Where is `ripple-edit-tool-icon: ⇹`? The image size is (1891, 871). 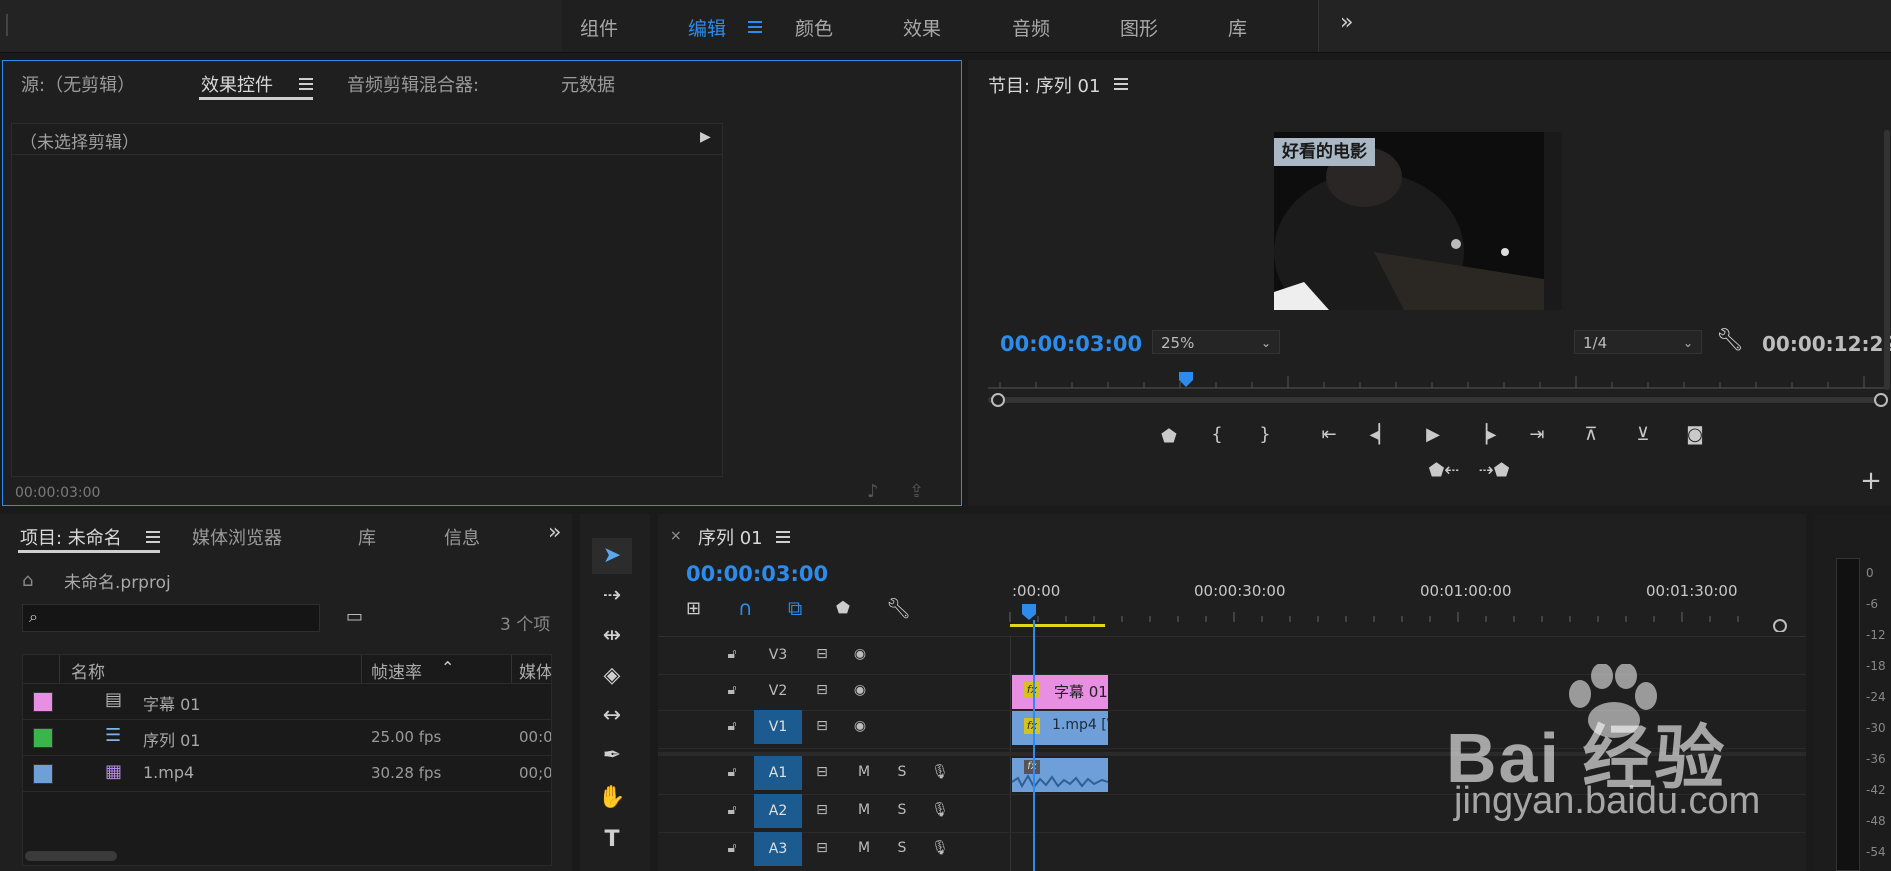 ripple-edit-tool-icon: ⇹ is located at coordinates (612, 636).